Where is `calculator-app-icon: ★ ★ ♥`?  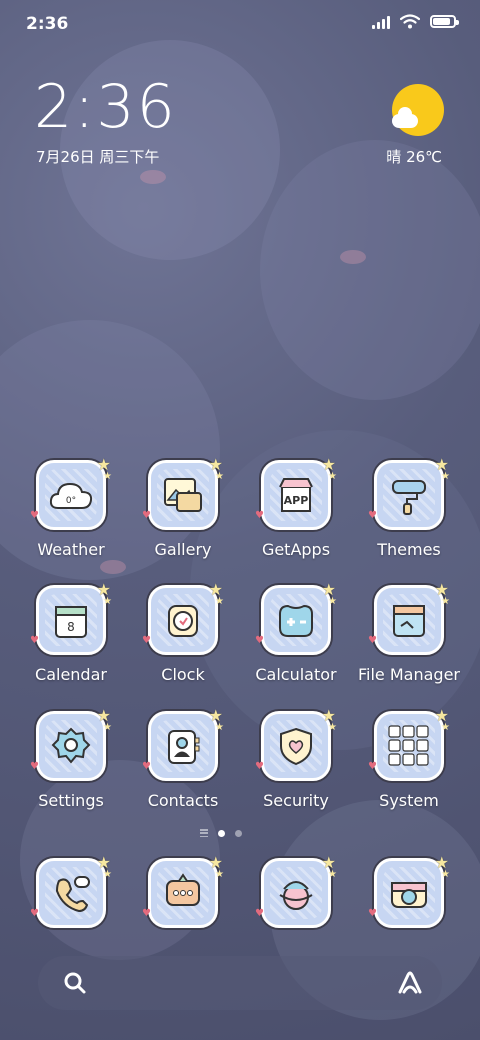
calculator-app-icon: ★ ★ ♥ is located at coordinates (296, 617).